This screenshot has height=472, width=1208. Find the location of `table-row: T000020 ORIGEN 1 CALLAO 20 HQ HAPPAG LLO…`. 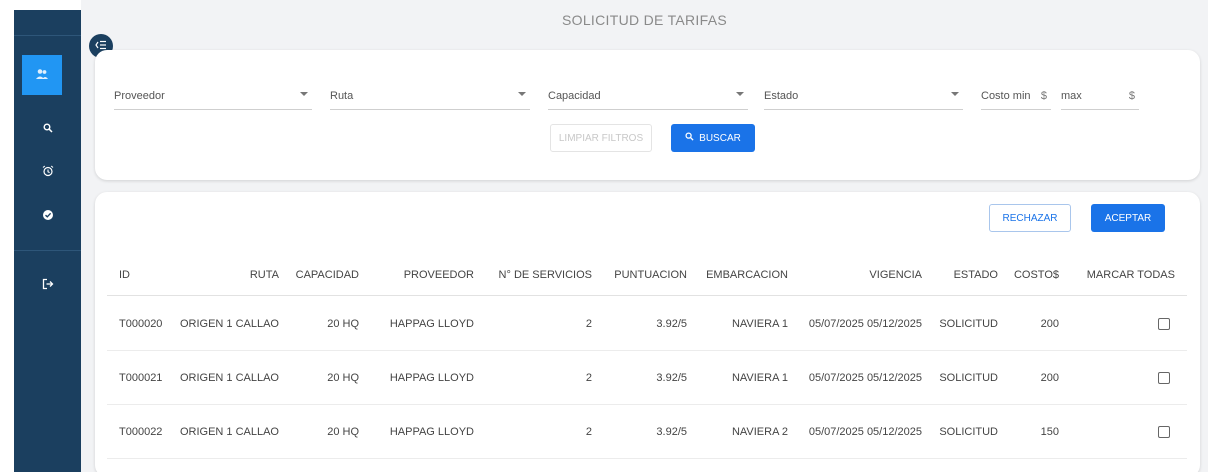

table-row: T000020 ORIGEN 1 CALLAO 20 HQ HAPPAG LLO… is located at coordinates (647, 324).